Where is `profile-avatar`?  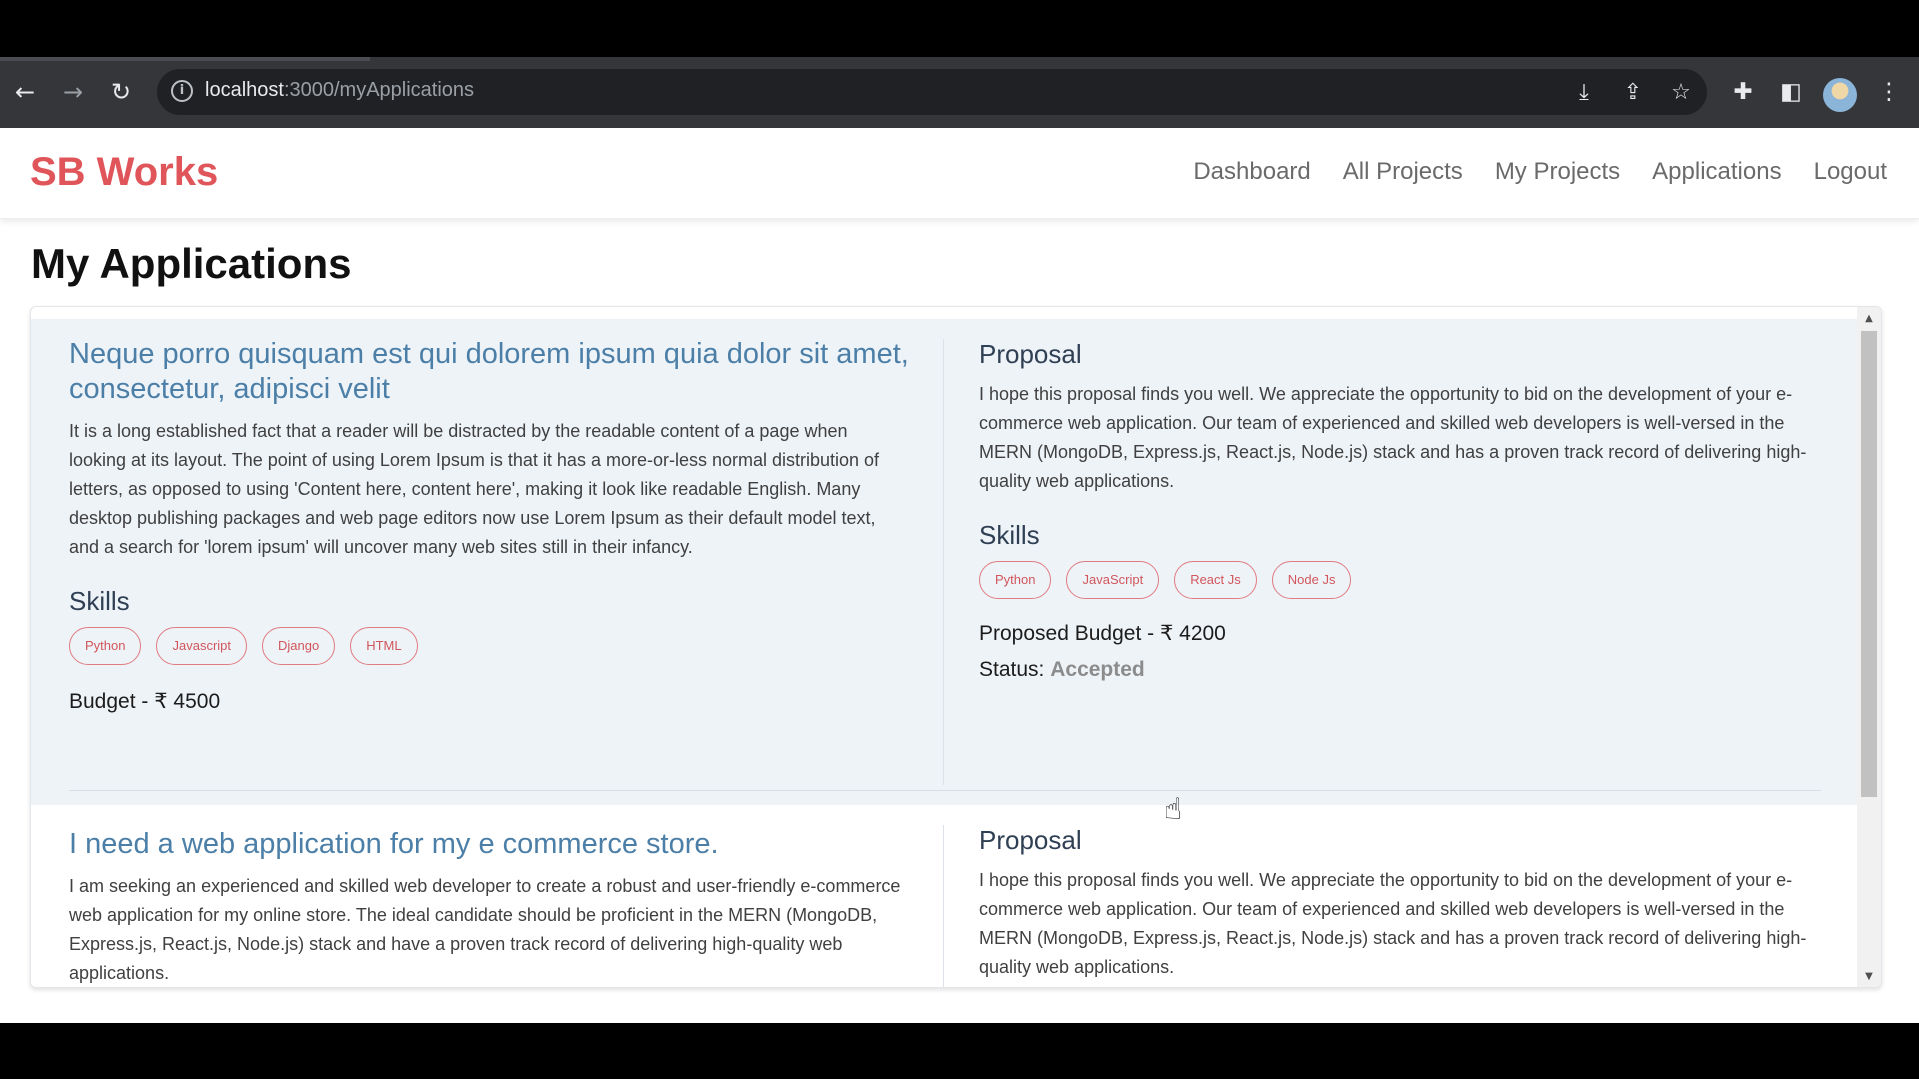
profile-avatar is located at coordinates (1840, 95).